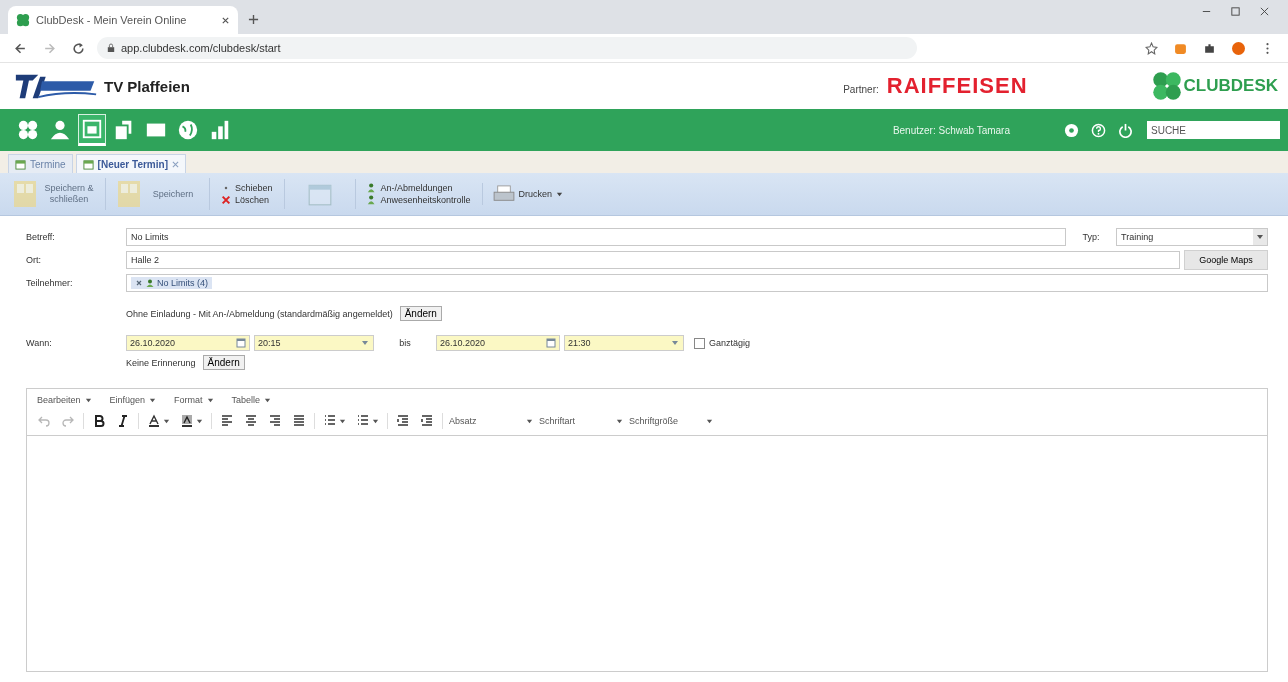 This screenshot has height=682, width=1288. I want to click on extension-icon, so click(1180, 48).